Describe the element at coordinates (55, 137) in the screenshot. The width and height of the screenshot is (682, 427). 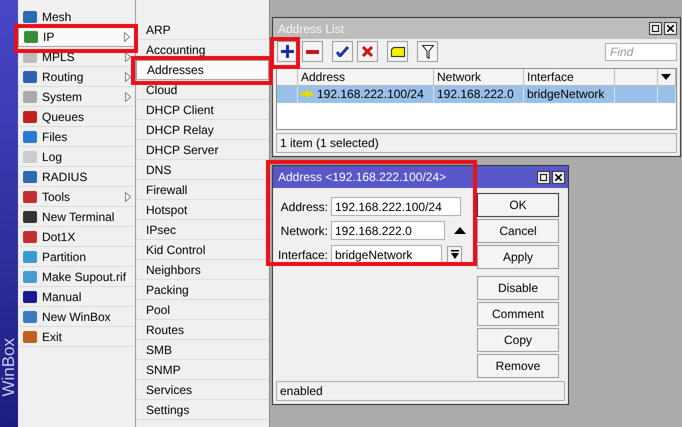
I see `menu-label: Files` at that location.